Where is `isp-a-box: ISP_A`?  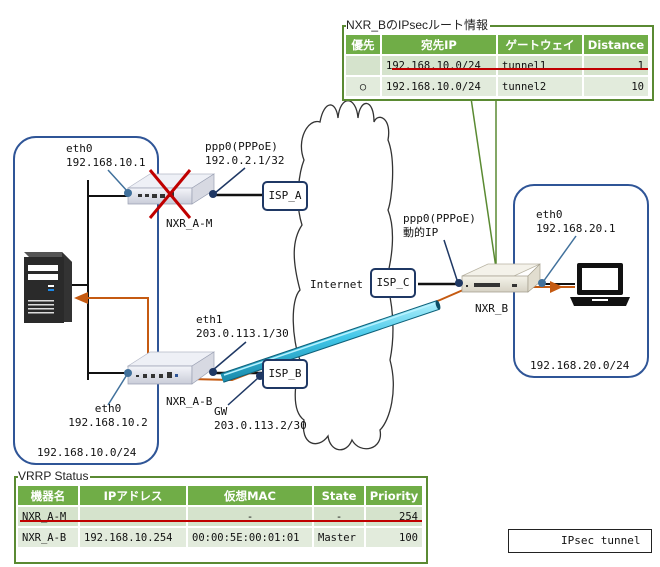
isp-a-box: ISP_A is located at coordinates (285, 196).